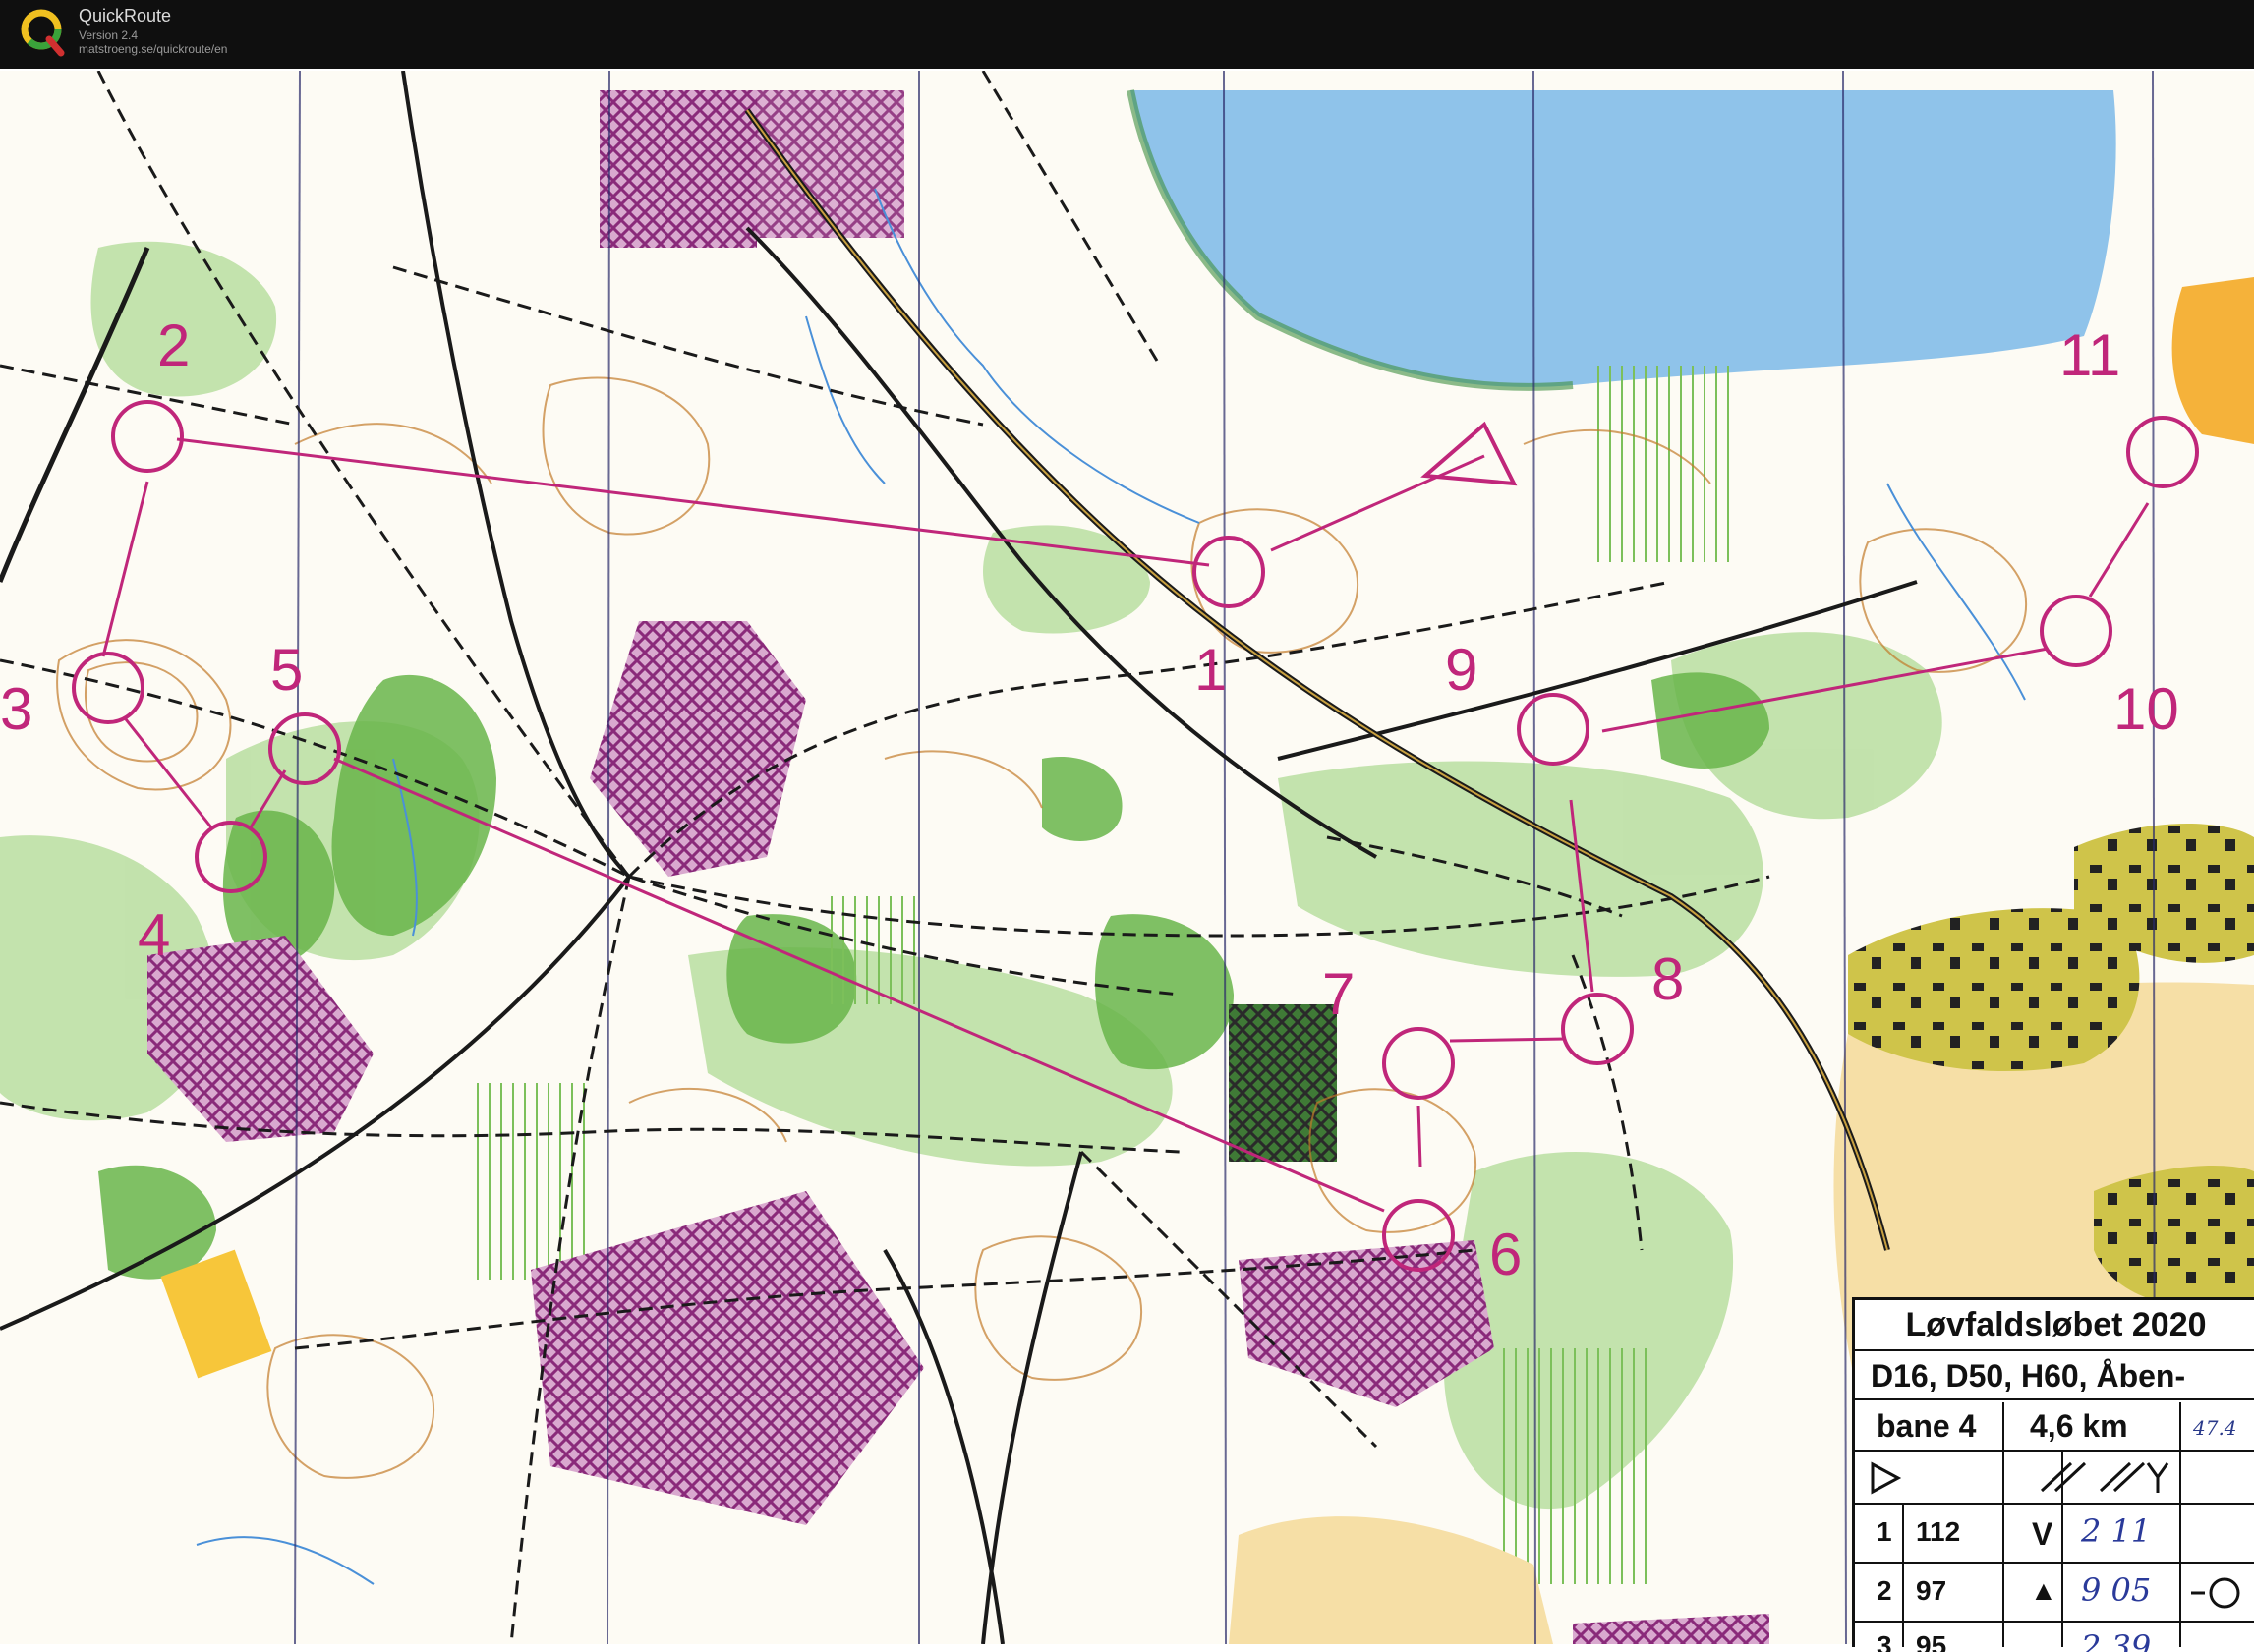 This screenshot has width=2254, height=1652. What do you see at coordinates (1461, 670) in the screenshot?
I see `control-9-label: 9` at bounding box center [1461, 670].